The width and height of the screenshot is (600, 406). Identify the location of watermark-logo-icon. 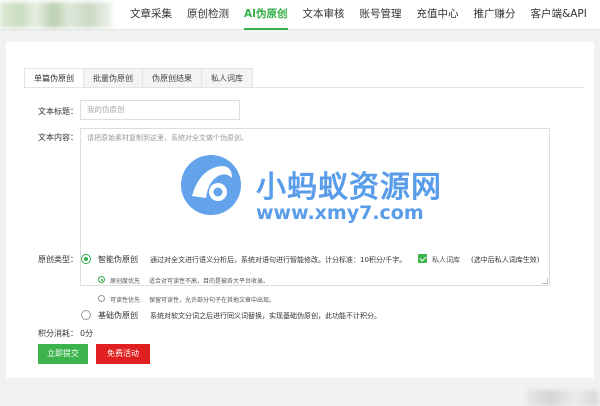
(211, 185).